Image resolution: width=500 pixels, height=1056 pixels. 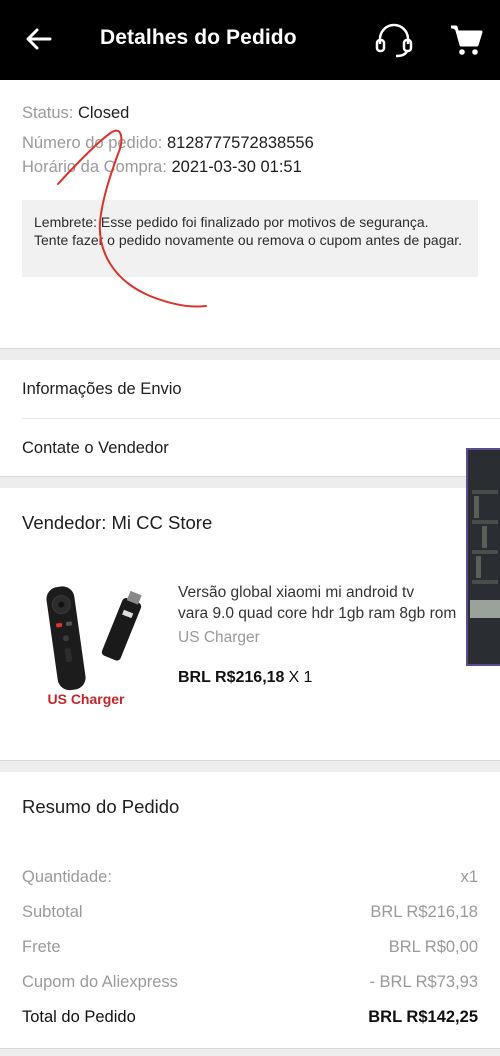 What do you see at coordinates (79, 1017) in the screenshot?
I see `total-label: Total do Pedido` at bounding box center [79, 1017].